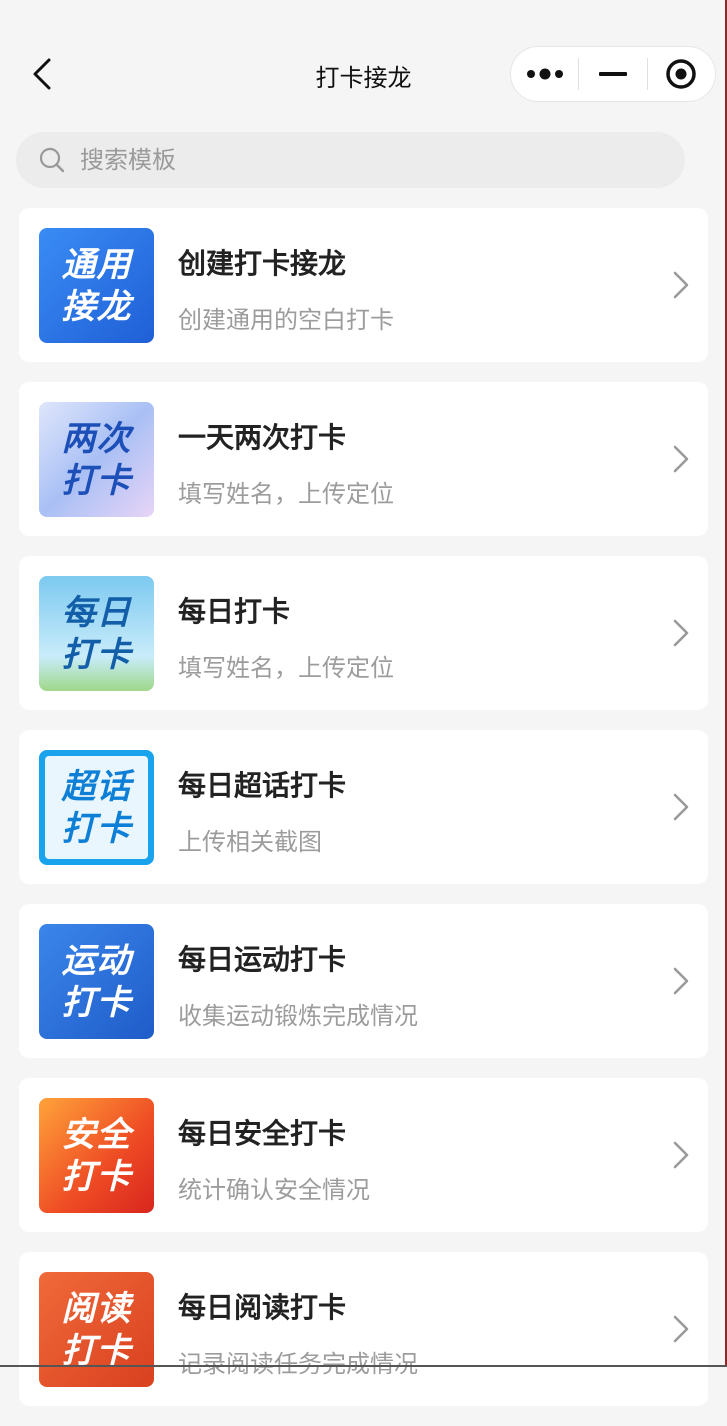  Describe the element at coordinates (96, 1134) in the screenshot. I see `thumbnail-text: 安全` at that location.